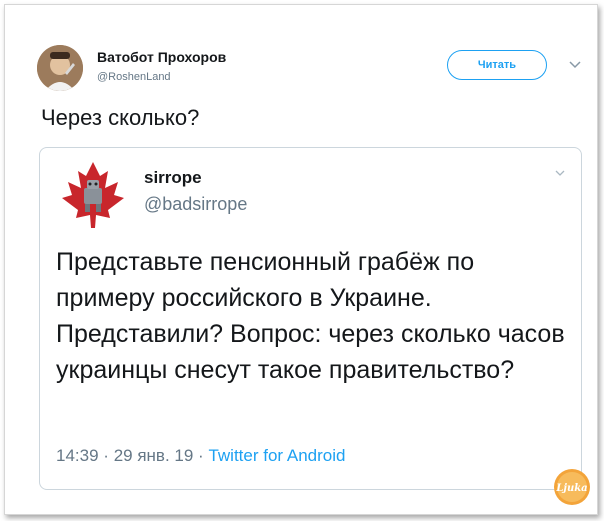 This screenshot has height=521, width=604. What do you see at coordinates (276, 455) in the screenshot?
I see `tweet-source: Twitter for Android` at bounding box center [276, 455].